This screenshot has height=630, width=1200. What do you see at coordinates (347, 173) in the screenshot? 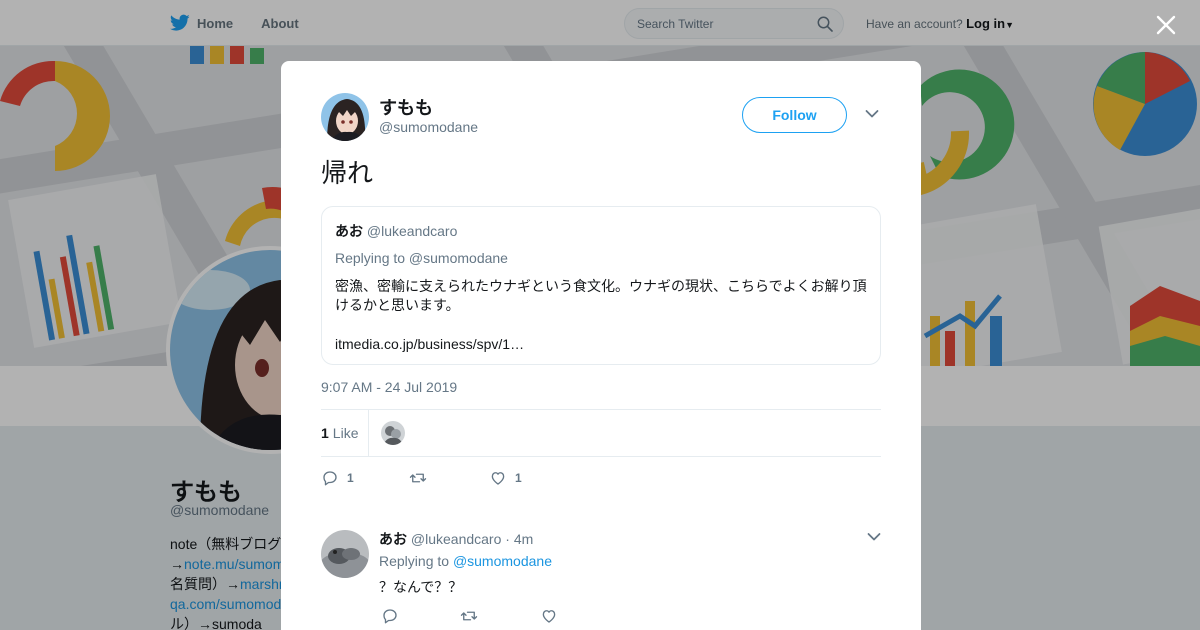
I see `tweet-text: 帰れ` at bounding box center [347, 173].